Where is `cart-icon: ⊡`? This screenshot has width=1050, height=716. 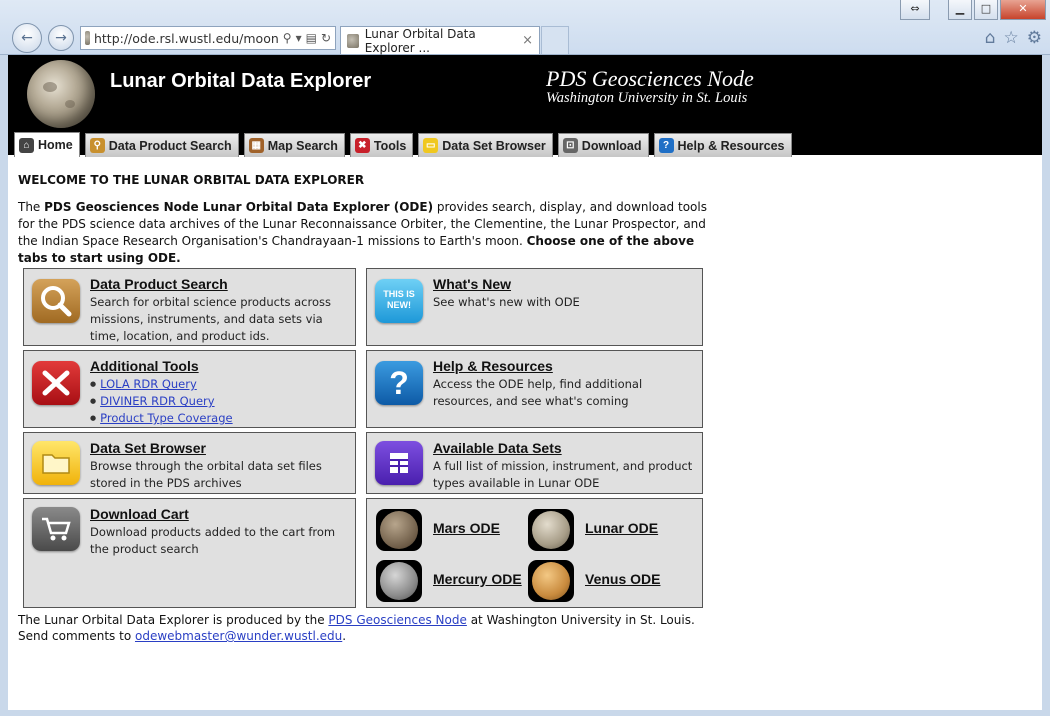 cart-icon: ⊡ is located at coordinates (570, 145).